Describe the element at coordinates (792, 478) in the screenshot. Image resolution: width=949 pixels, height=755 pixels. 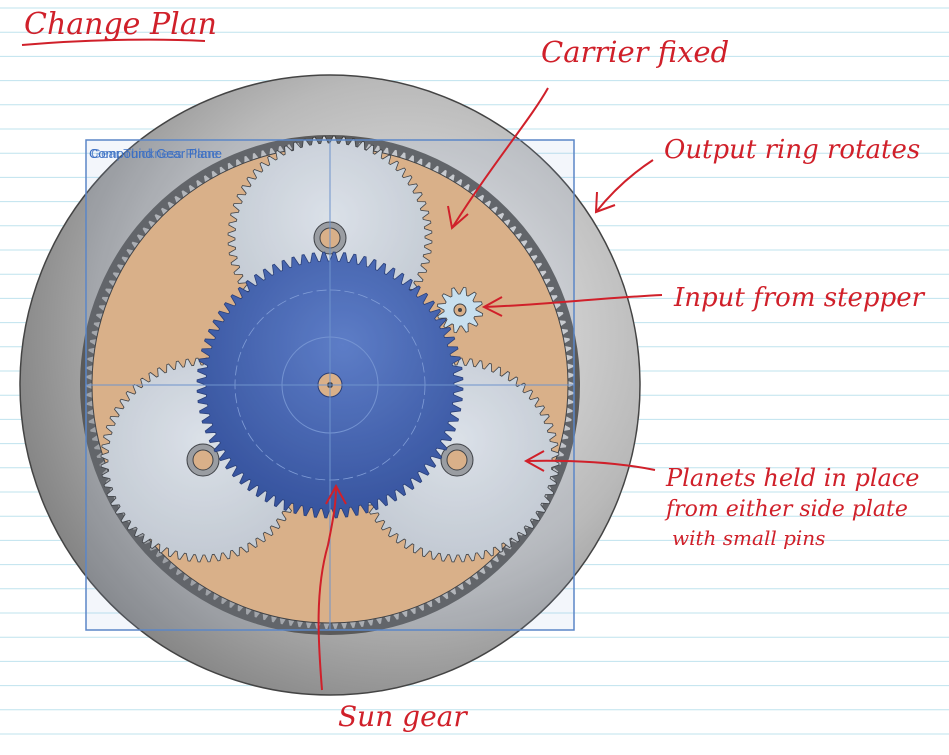
I see `planets-note-line-1: Planets held in place` at that location.